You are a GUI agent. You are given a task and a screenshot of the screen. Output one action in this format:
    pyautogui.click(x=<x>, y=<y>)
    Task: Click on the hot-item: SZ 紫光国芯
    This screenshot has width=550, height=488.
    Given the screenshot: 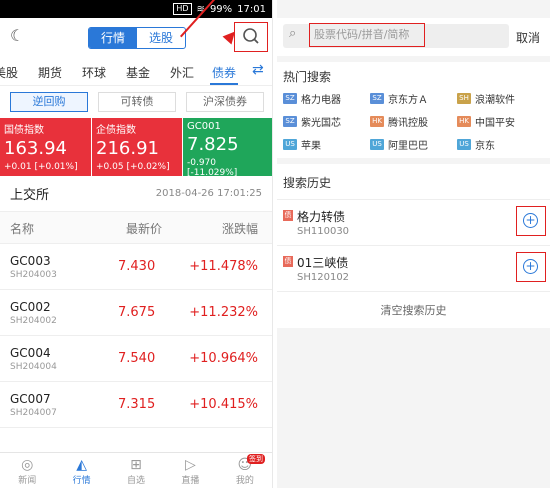 What is the action you would take?
    pyautogui.click(x=326, y=121)
    